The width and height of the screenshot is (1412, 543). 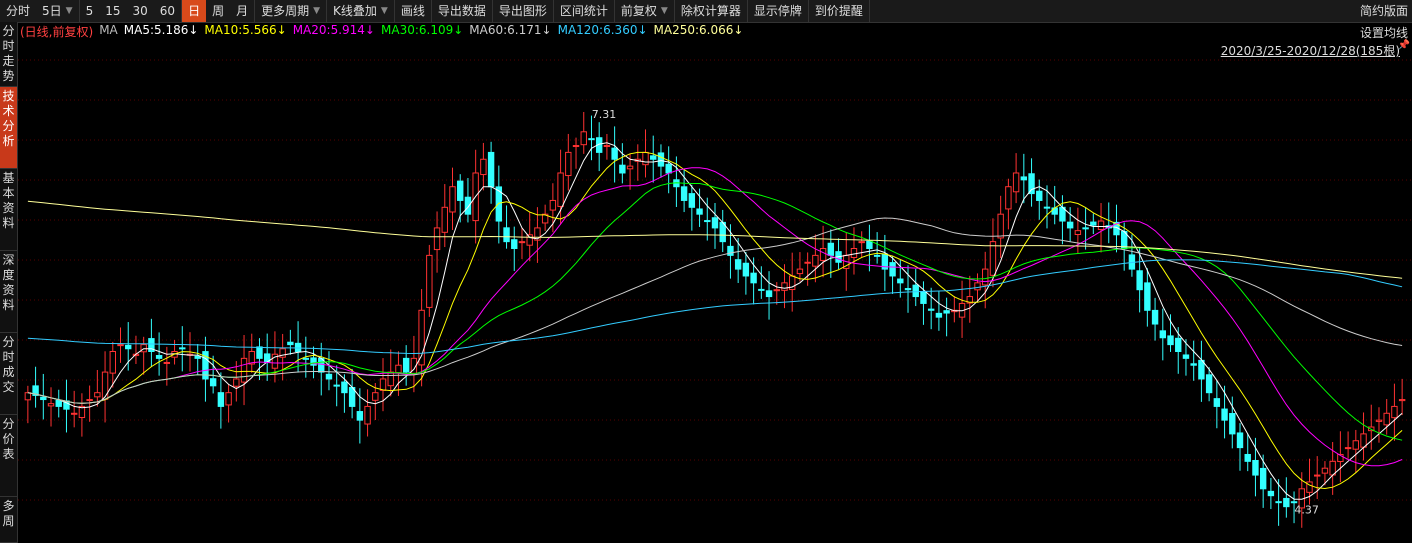 What do you see at coordinates (243, 11) in the screenshot?
I see `toolbar-item: 月` at bounding box center [243, 11].